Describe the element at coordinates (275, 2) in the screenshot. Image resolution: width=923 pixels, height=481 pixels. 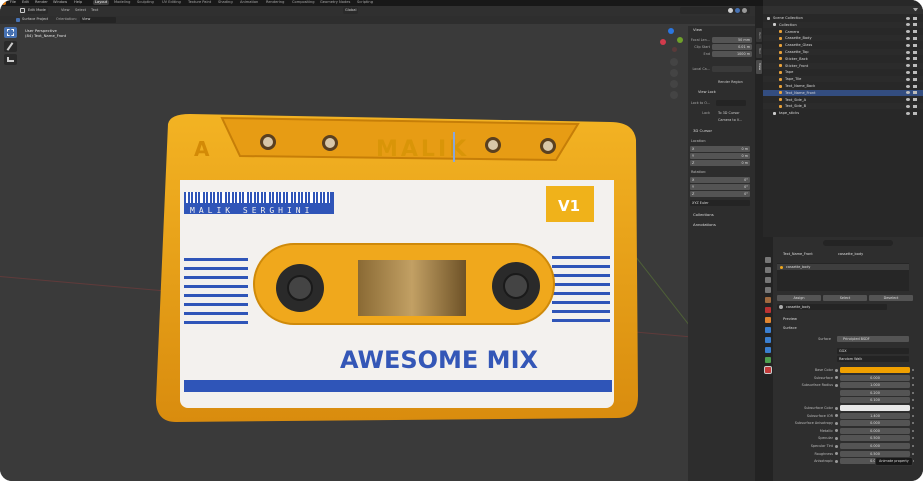
I see `tab-rendering: Rendering` at that location.